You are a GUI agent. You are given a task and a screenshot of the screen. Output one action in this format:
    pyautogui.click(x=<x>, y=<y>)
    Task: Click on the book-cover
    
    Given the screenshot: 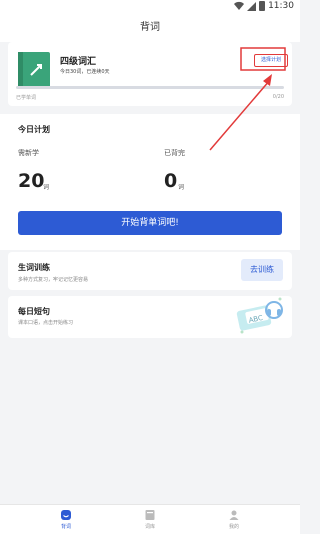 What is the action you would take?
    pyautogui.click(x=34, y=70)
    